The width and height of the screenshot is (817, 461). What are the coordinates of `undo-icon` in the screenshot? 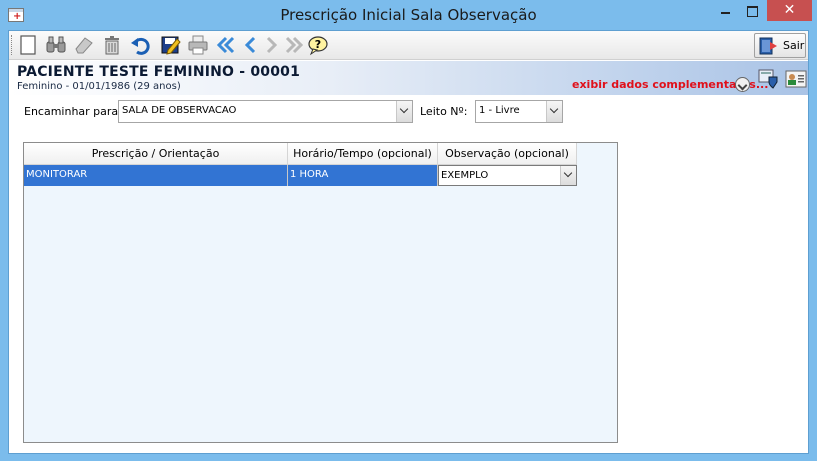 It's located at (140, 45).